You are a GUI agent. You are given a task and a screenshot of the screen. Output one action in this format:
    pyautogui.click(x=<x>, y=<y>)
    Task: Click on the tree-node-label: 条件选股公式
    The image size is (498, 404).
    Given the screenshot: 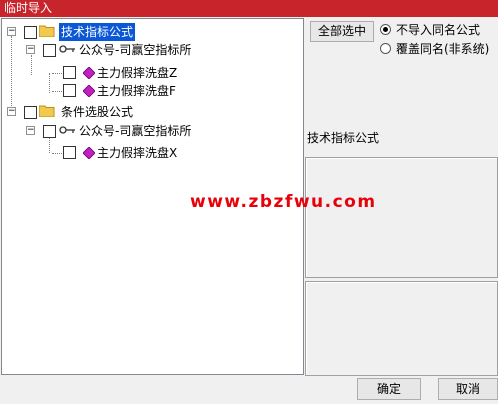 What is the action you would take?
    pyautogui.click(x=97, y=112)
    